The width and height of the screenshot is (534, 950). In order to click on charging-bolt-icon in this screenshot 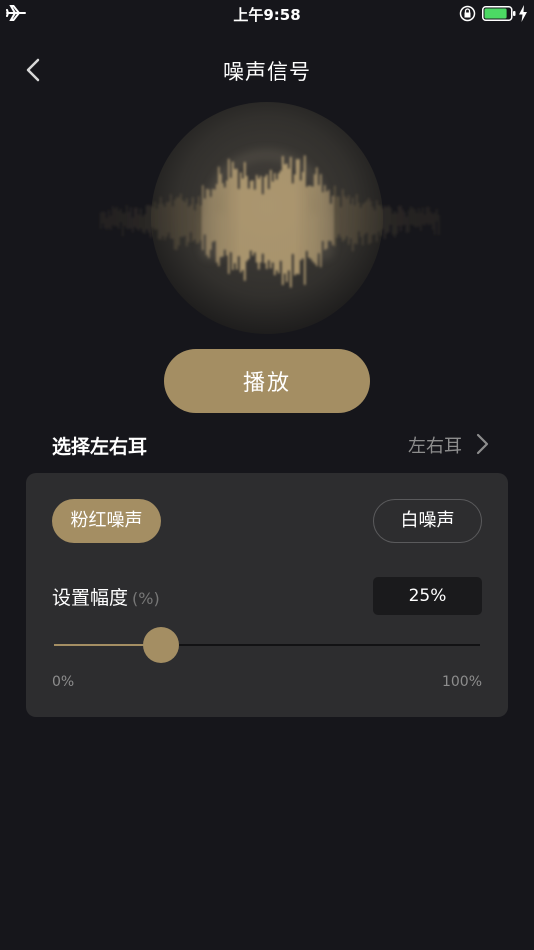, I will do `click(523, 13)`.